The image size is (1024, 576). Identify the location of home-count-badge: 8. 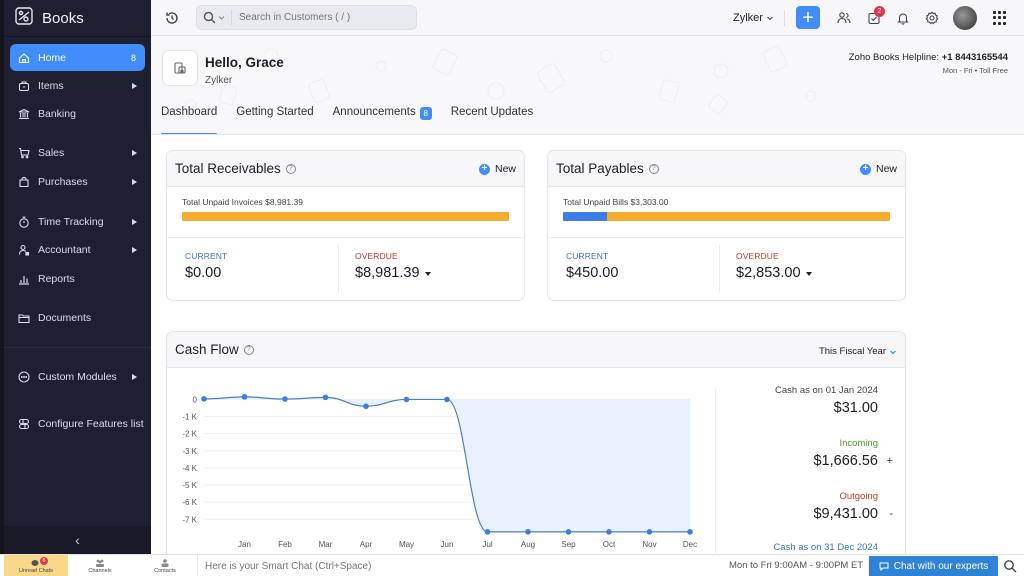
(133, 57).